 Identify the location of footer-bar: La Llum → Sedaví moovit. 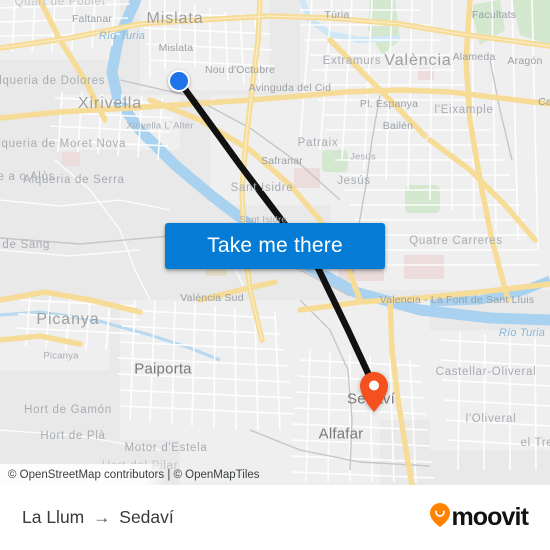
(275, 517).